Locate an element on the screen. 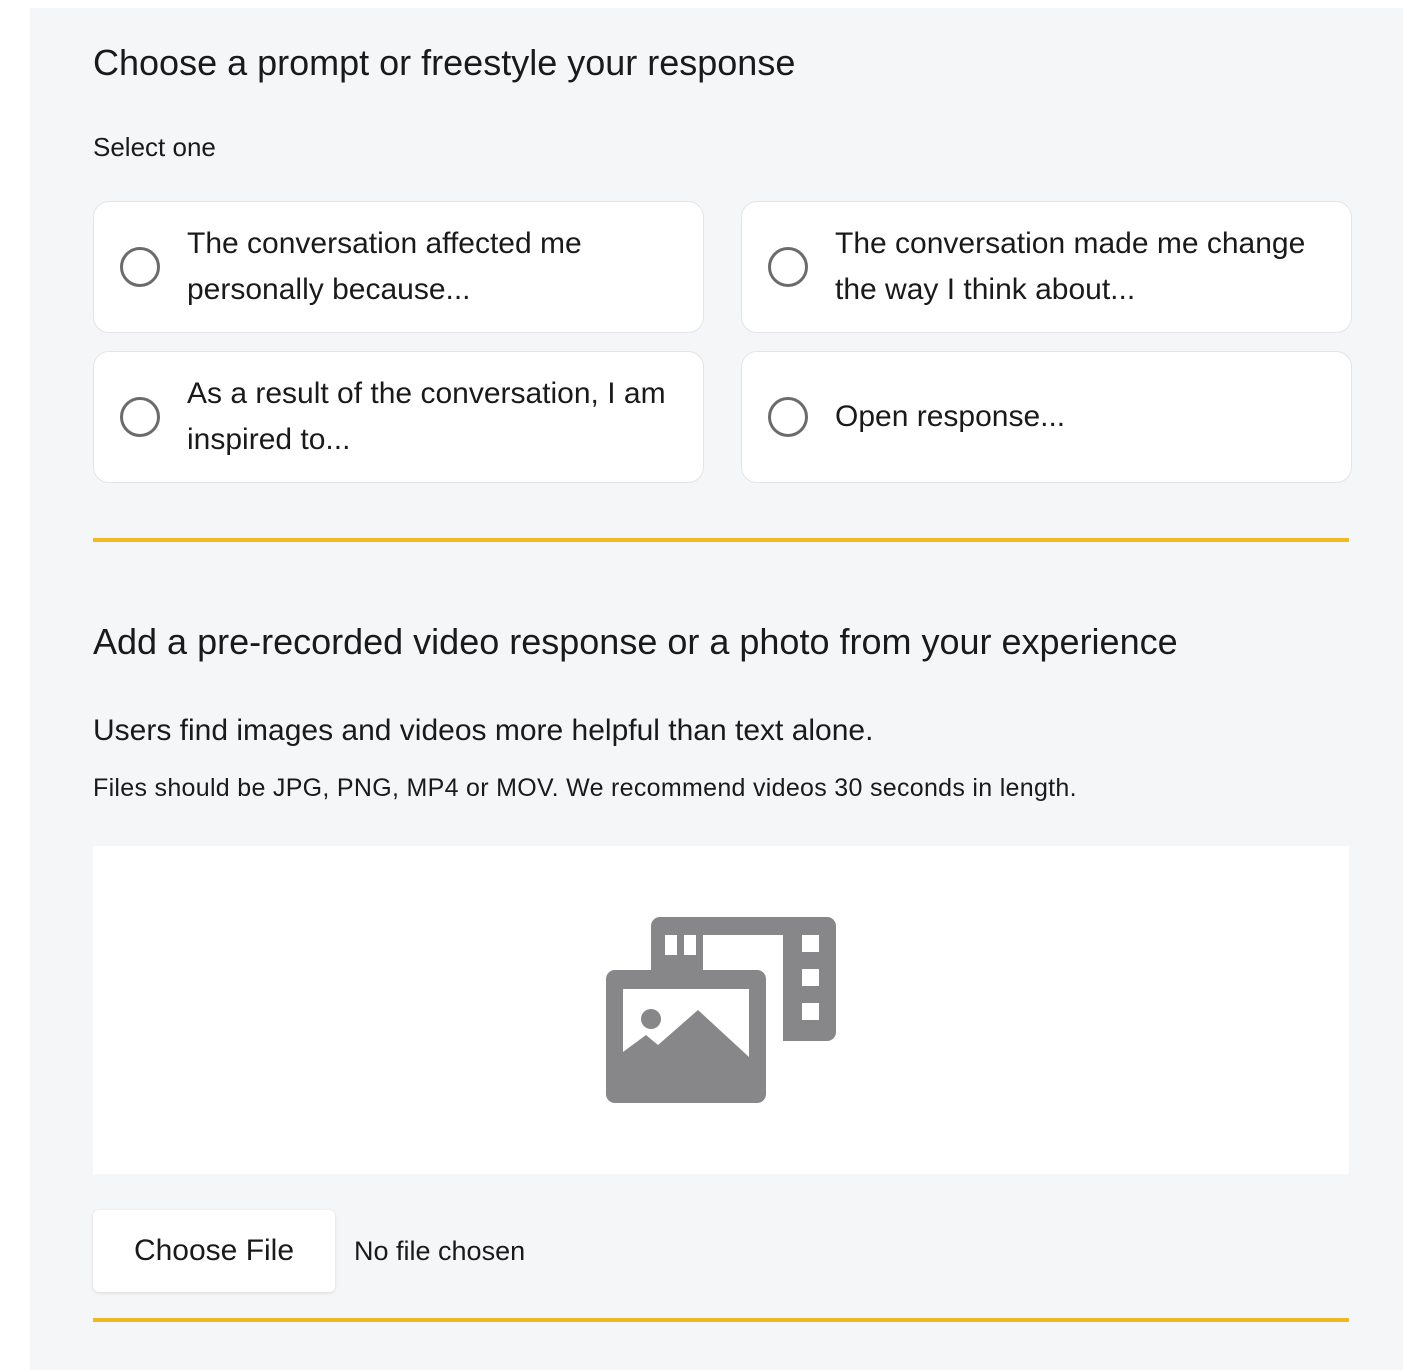 This screenshot has width=1403, height=1370. choose-file-button: Choose File is located at coordinates (214, 1251).